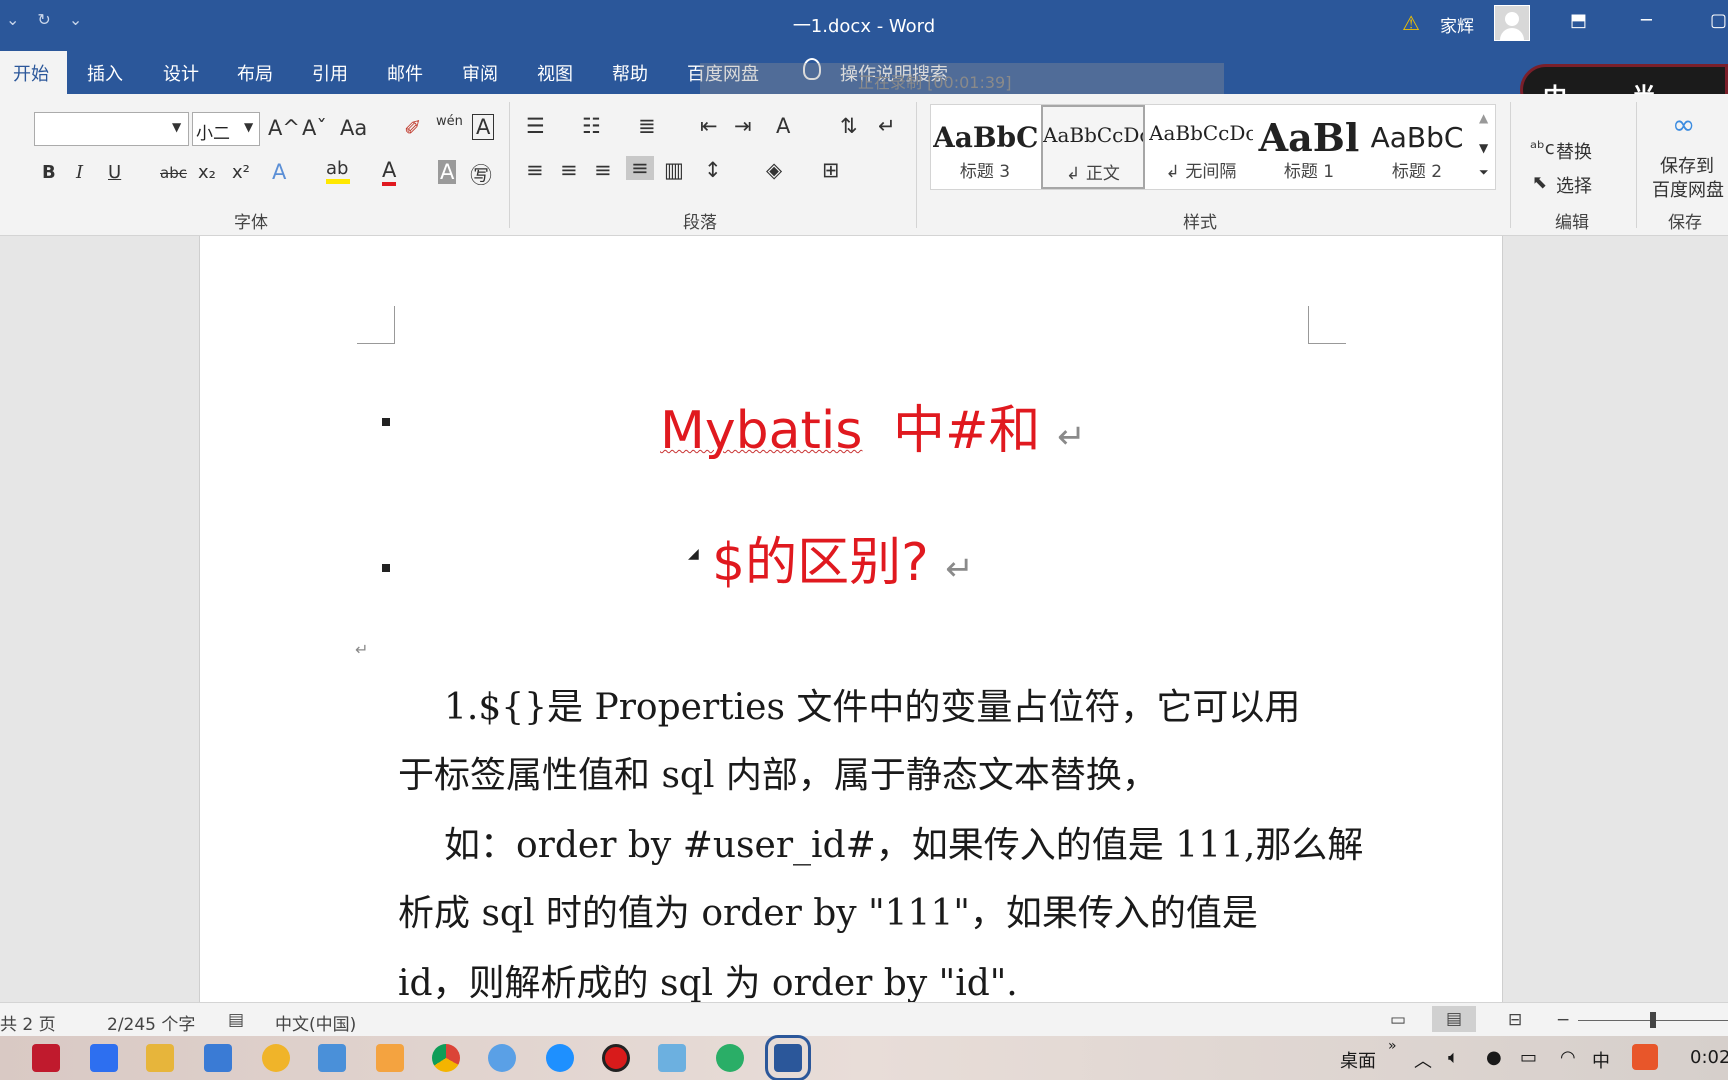  I want to click on underline-button: U, so click(114, 172).